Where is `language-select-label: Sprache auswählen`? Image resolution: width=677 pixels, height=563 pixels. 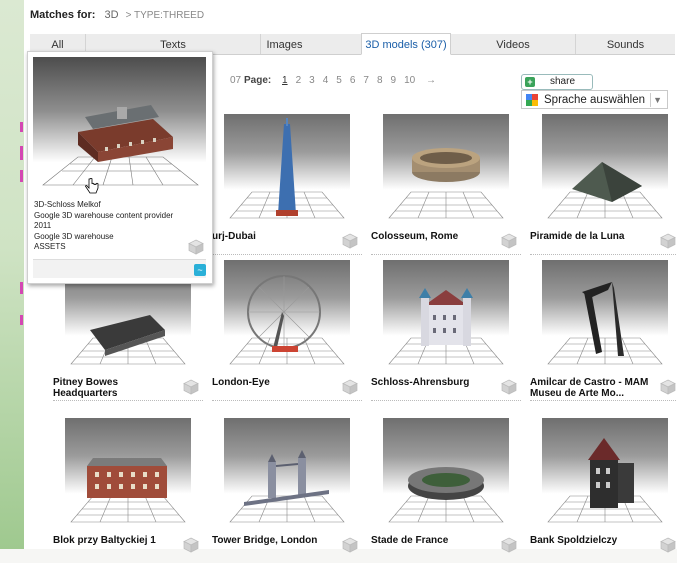
language-select-label: Sprache auswählen is located at coordinates (595, 100).